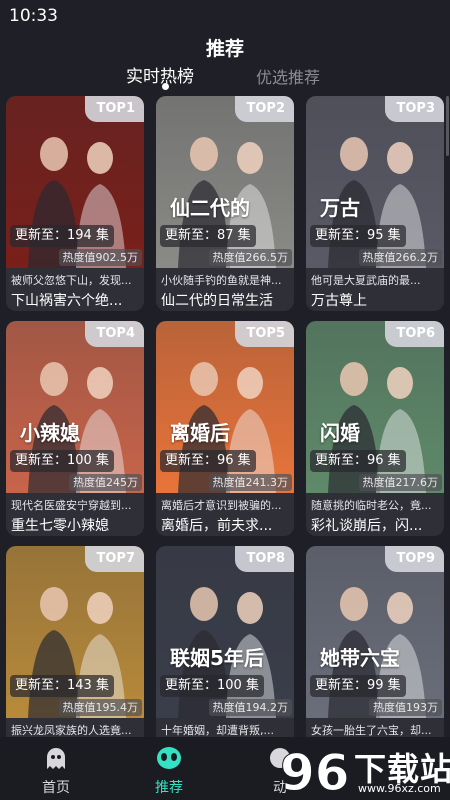 This screenshot has height=800, width=450. Describe the element at coordinates (250, 707) in the screenshot. I see `heat-value-label: 热度值194.2万` at that location.